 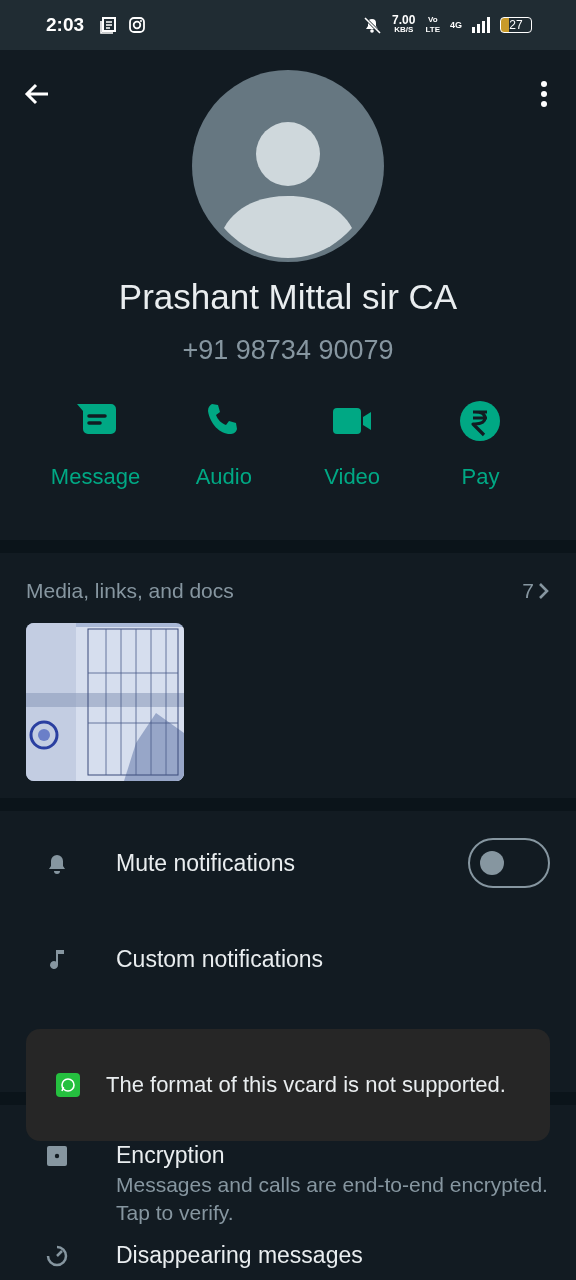 What do you see at coordinates (68, 1085) in the screenshot?
I see `chat-app-icon` at bounding box center [68, 1085].